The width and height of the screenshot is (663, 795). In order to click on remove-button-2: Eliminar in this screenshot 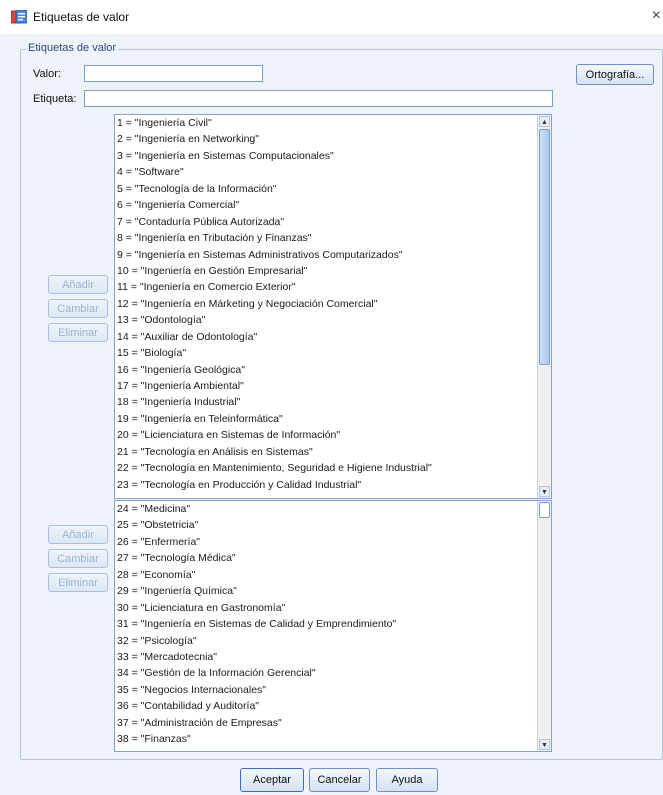, I will do `click(78, 582)`.